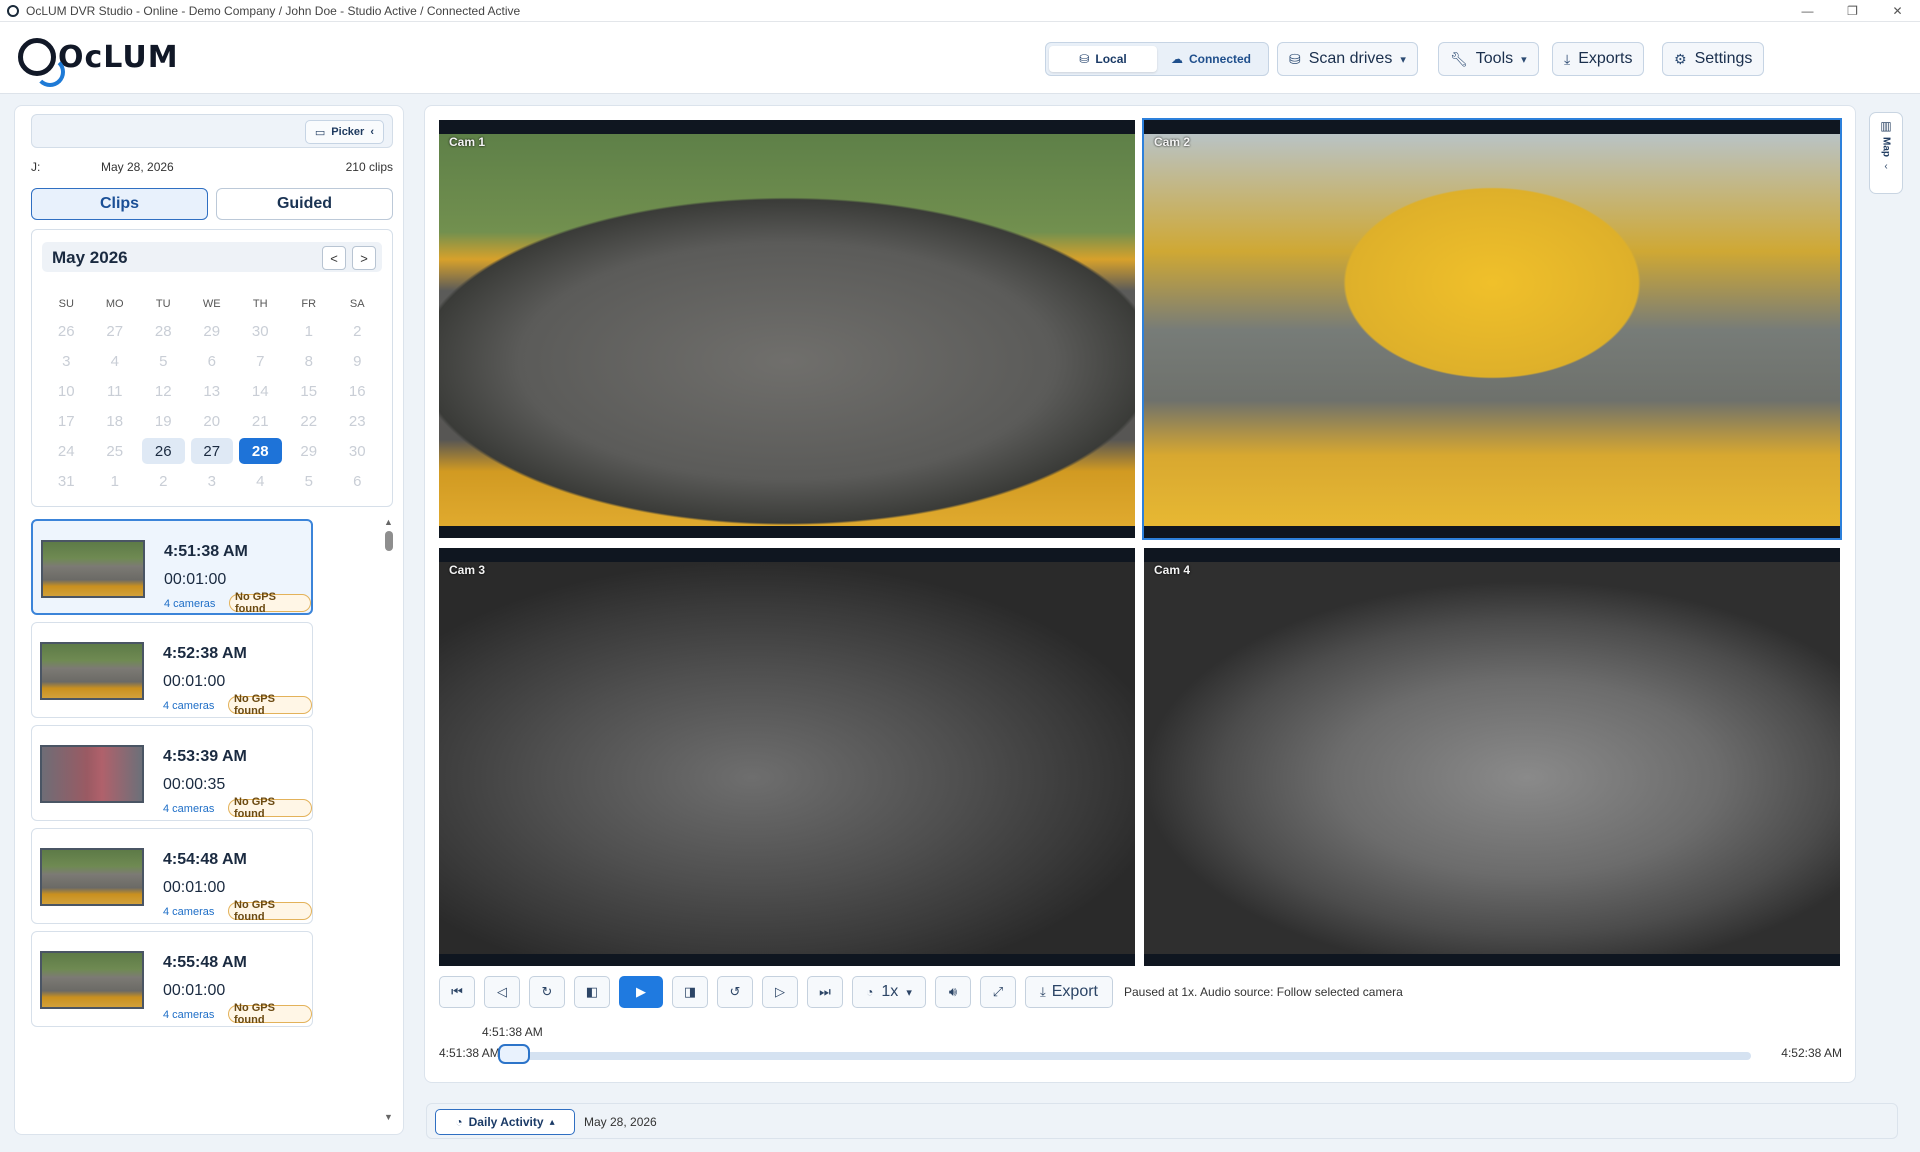 Image resolution: width=1920 pixels, height=1152 pixels. What do you see at coordinates (998, 992) in the screenshot?
I see `fullscreen-button: ⤢` at bounding box center [998, 992].